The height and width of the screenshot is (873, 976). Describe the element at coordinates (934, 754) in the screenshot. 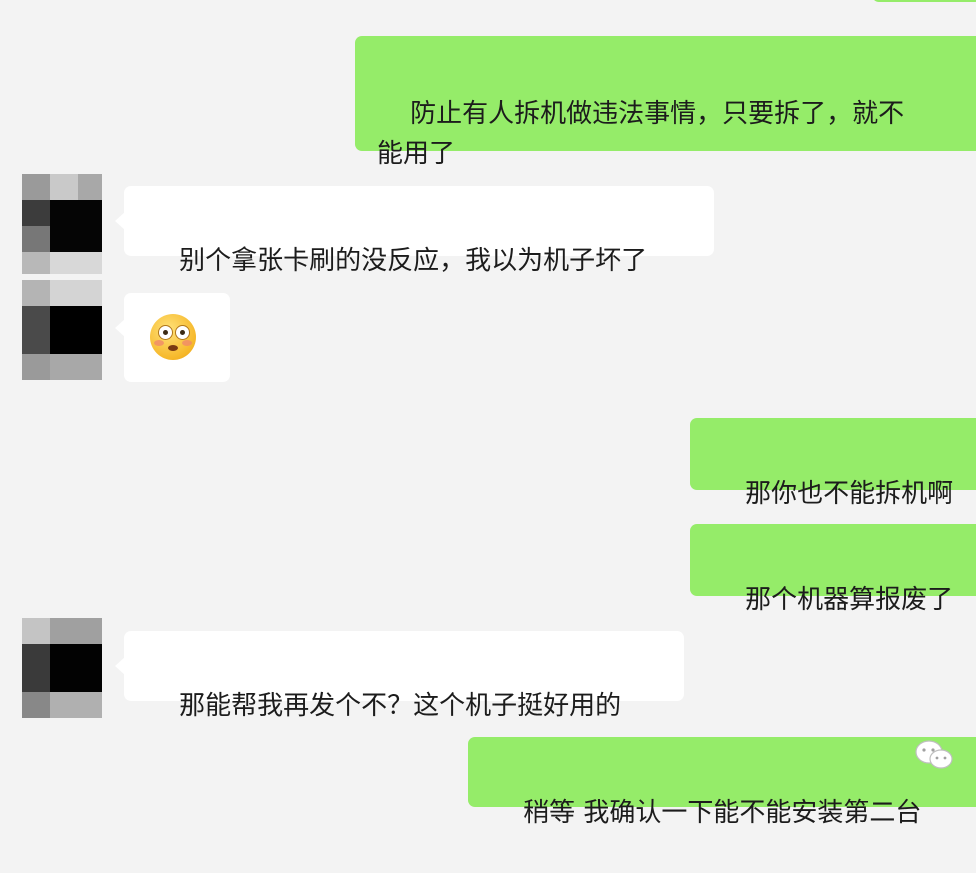

I see `wechat-logo-icon` at that location.